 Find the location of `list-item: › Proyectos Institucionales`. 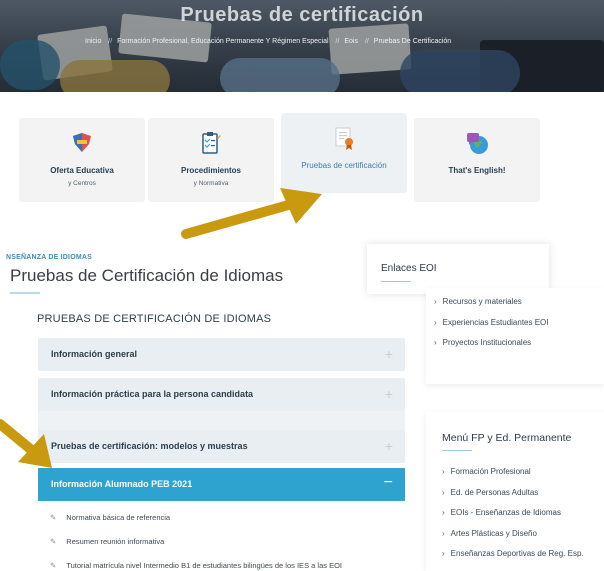

list-item: › Proyectos Institucionales is located at coordinates (491, 348).